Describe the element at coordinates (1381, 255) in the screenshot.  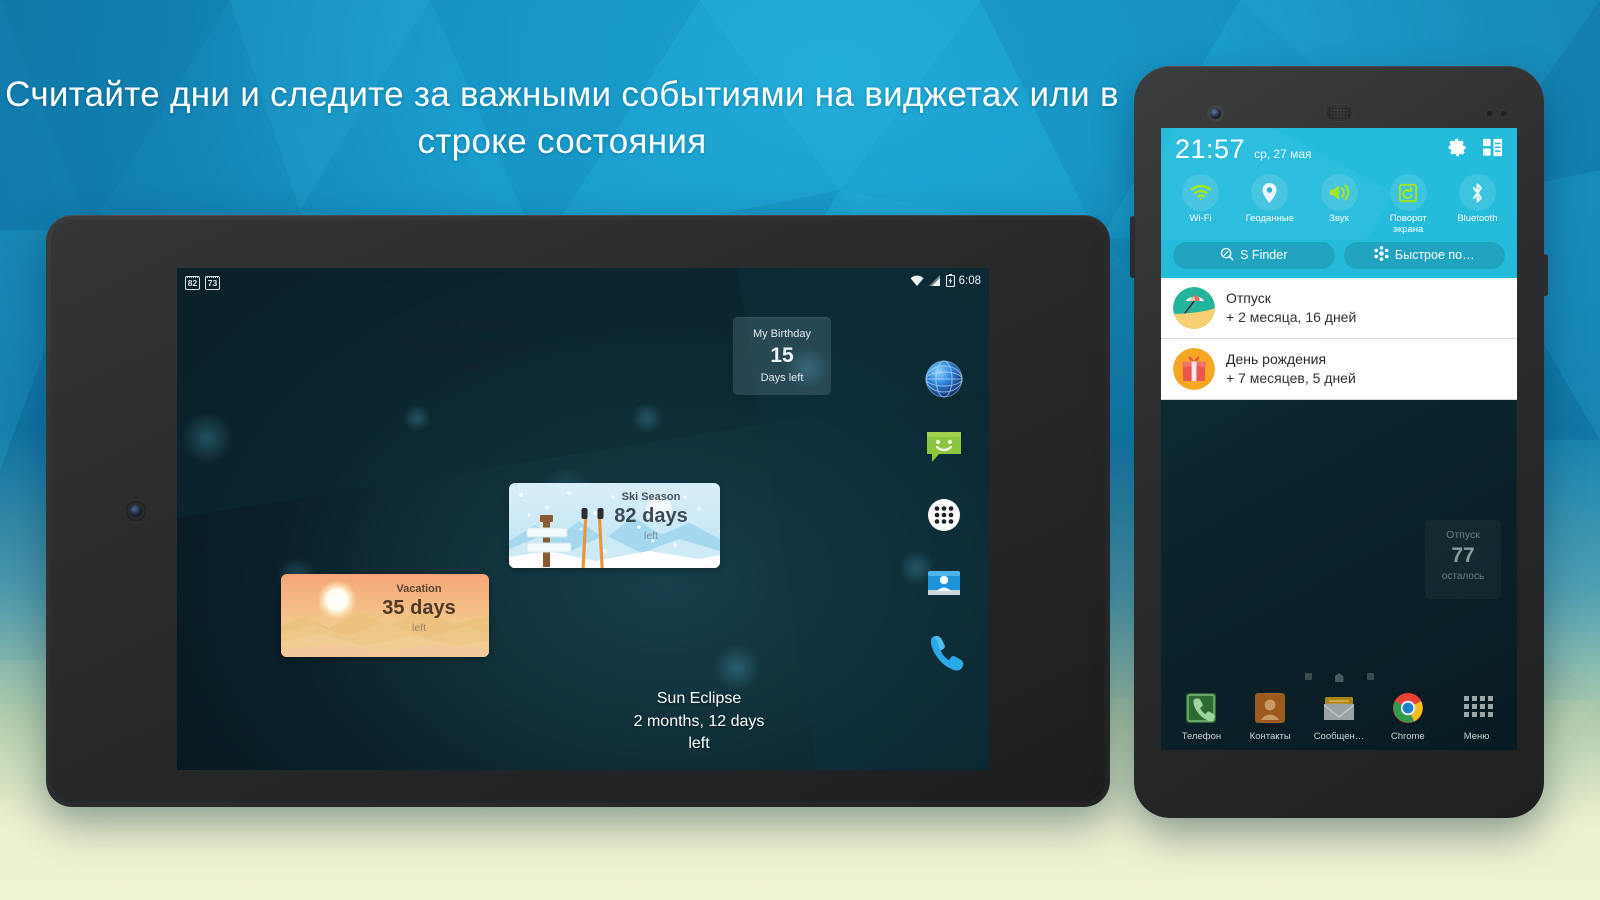
I see `quick-connect-icon` at that location.